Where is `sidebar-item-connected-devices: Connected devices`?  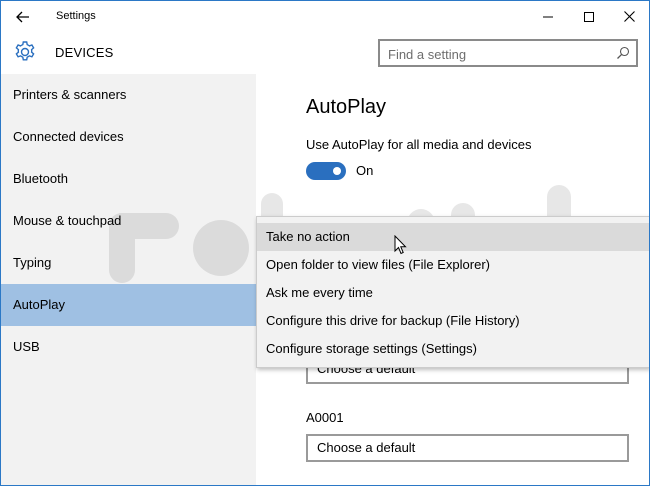
sidebar-item-connected-devices: Connected devices is located at coordinates (128, 137).